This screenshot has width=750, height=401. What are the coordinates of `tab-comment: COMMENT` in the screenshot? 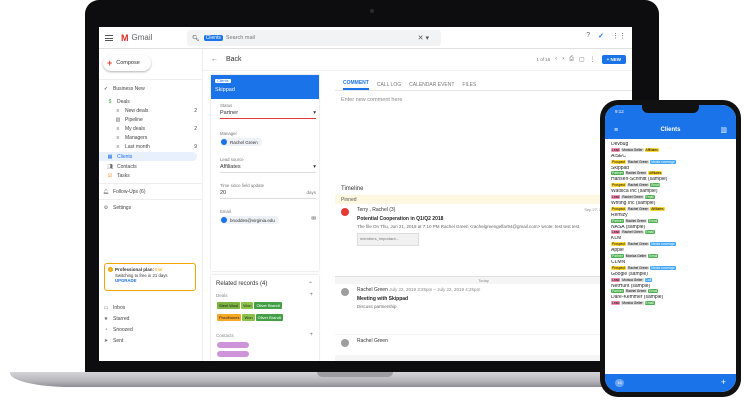 It's located at (356, 85).